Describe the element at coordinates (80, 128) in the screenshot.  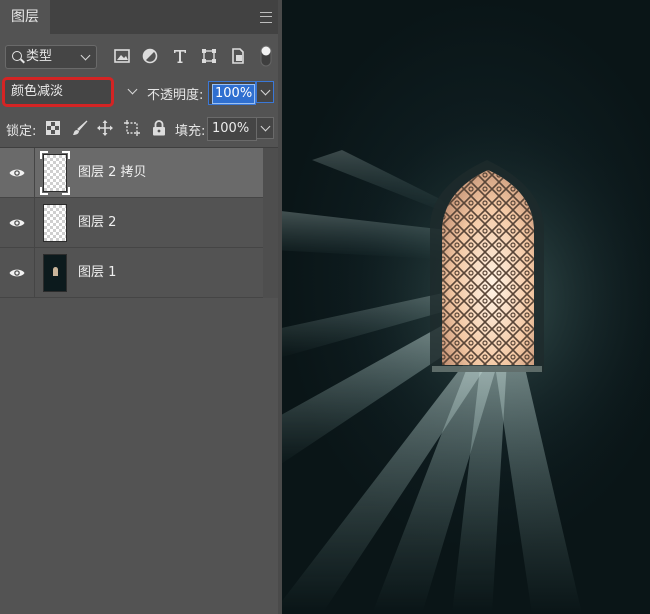
I see `lock-paint-icon` at that location.